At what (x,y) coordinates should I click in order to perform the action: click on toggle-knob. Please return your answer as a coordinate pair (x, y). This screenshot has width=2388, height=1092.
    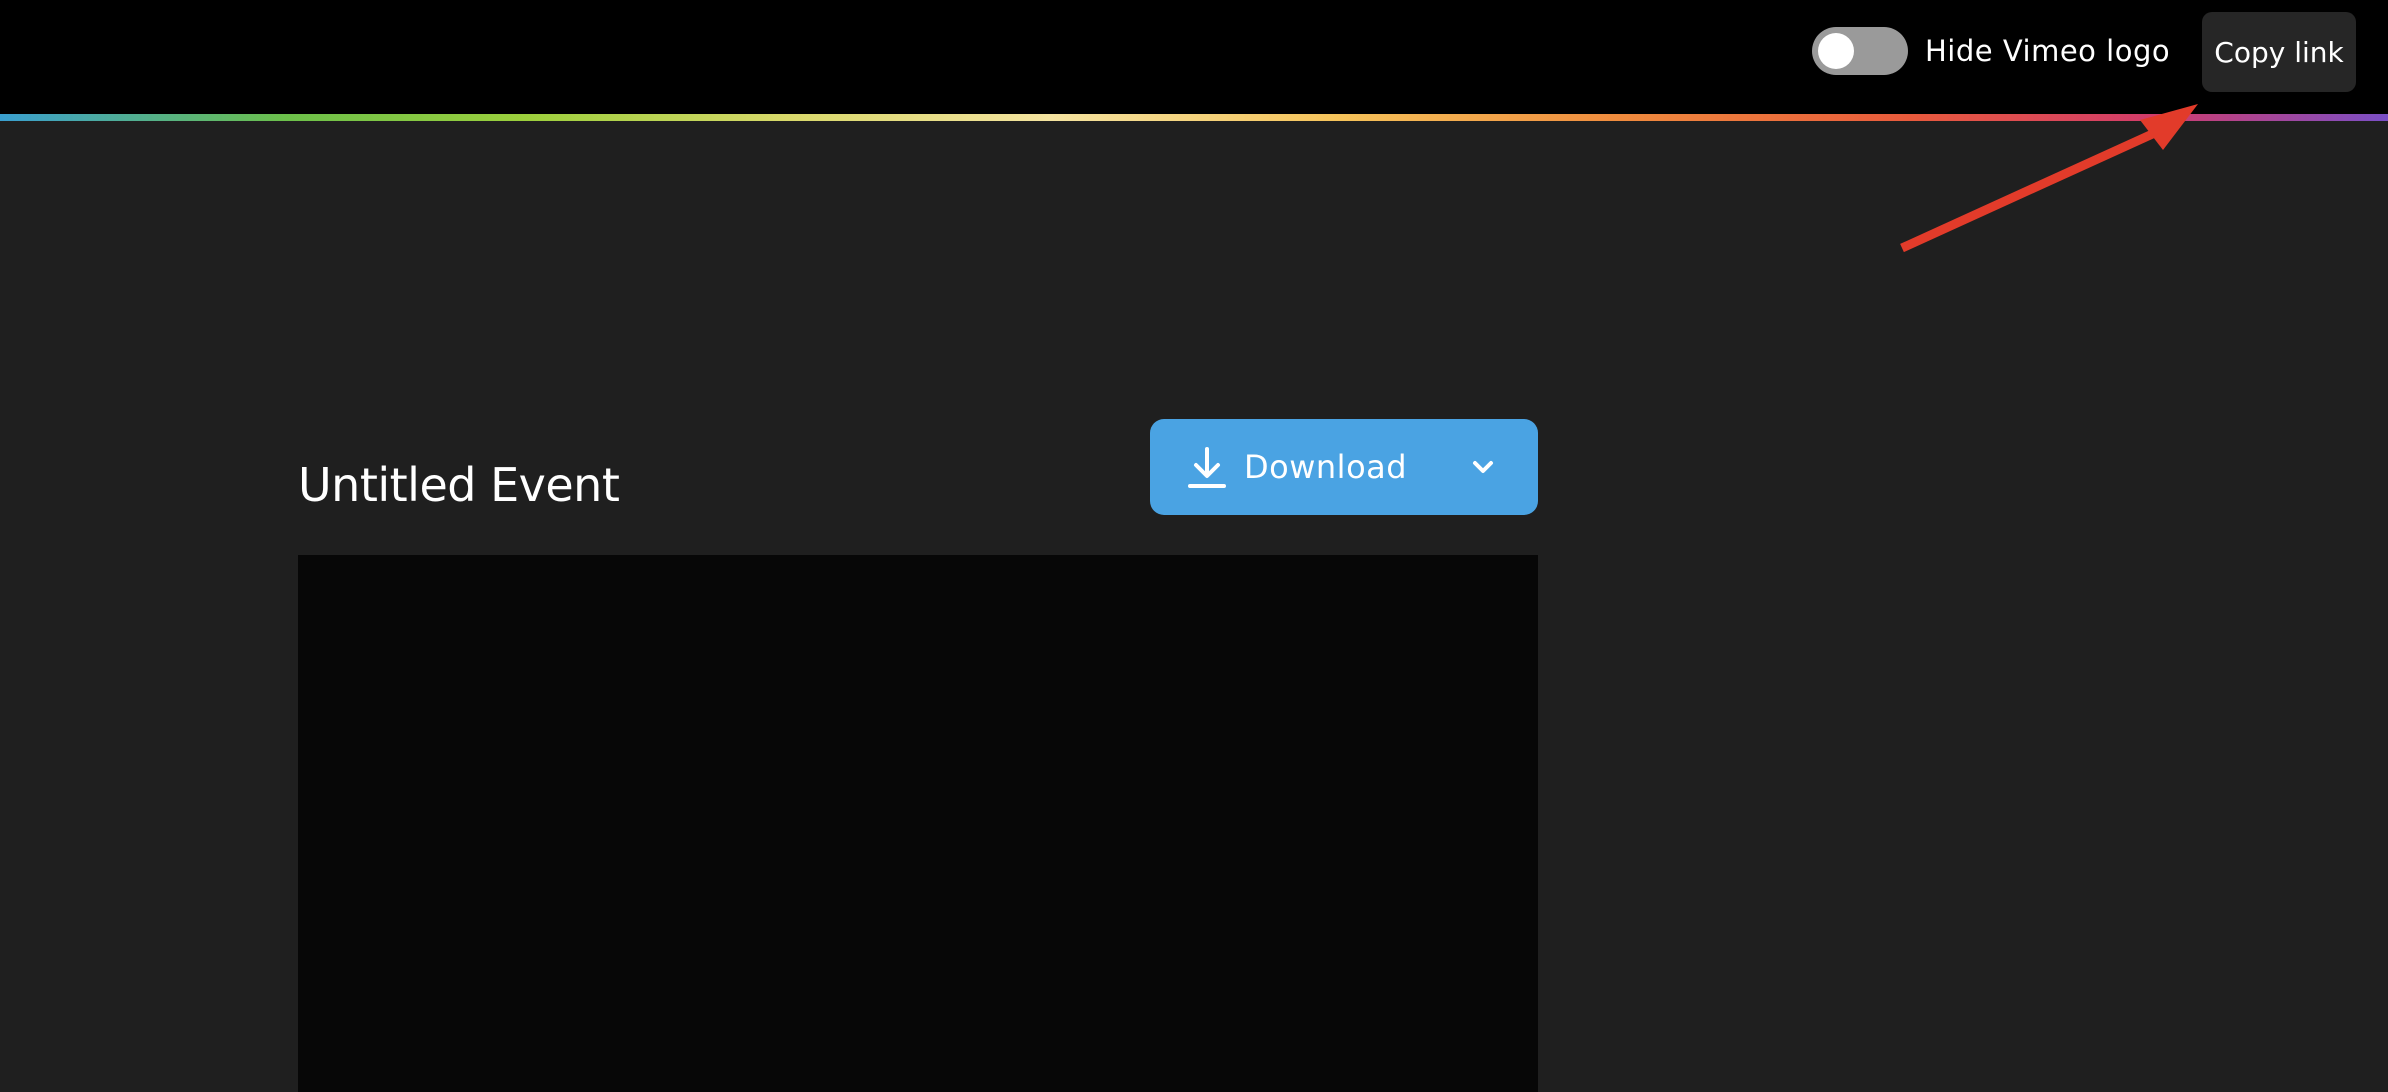
    Looking at the image, I should click on (1836, 51).